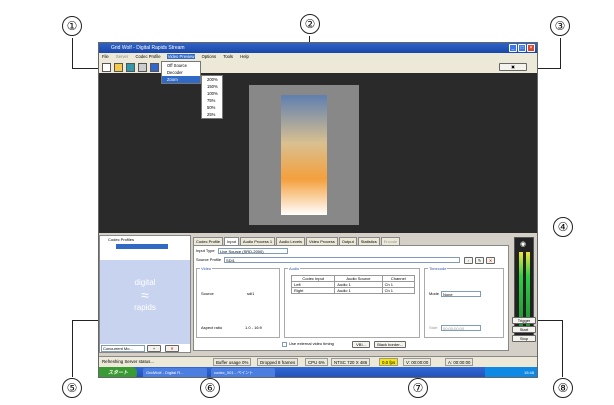 This screenshot has width=614, height=405. What do you see at coordinates (310, 24) in the screenshot?
I see `callout-2: ②` at bounding box center [310, 24].